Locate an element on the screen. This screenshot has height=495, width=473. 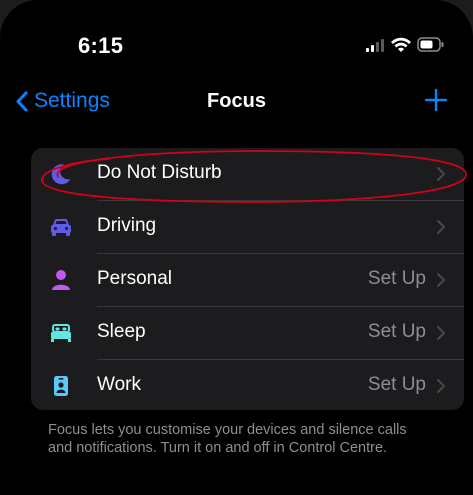
person-icon is located at coordinates (61, 280).